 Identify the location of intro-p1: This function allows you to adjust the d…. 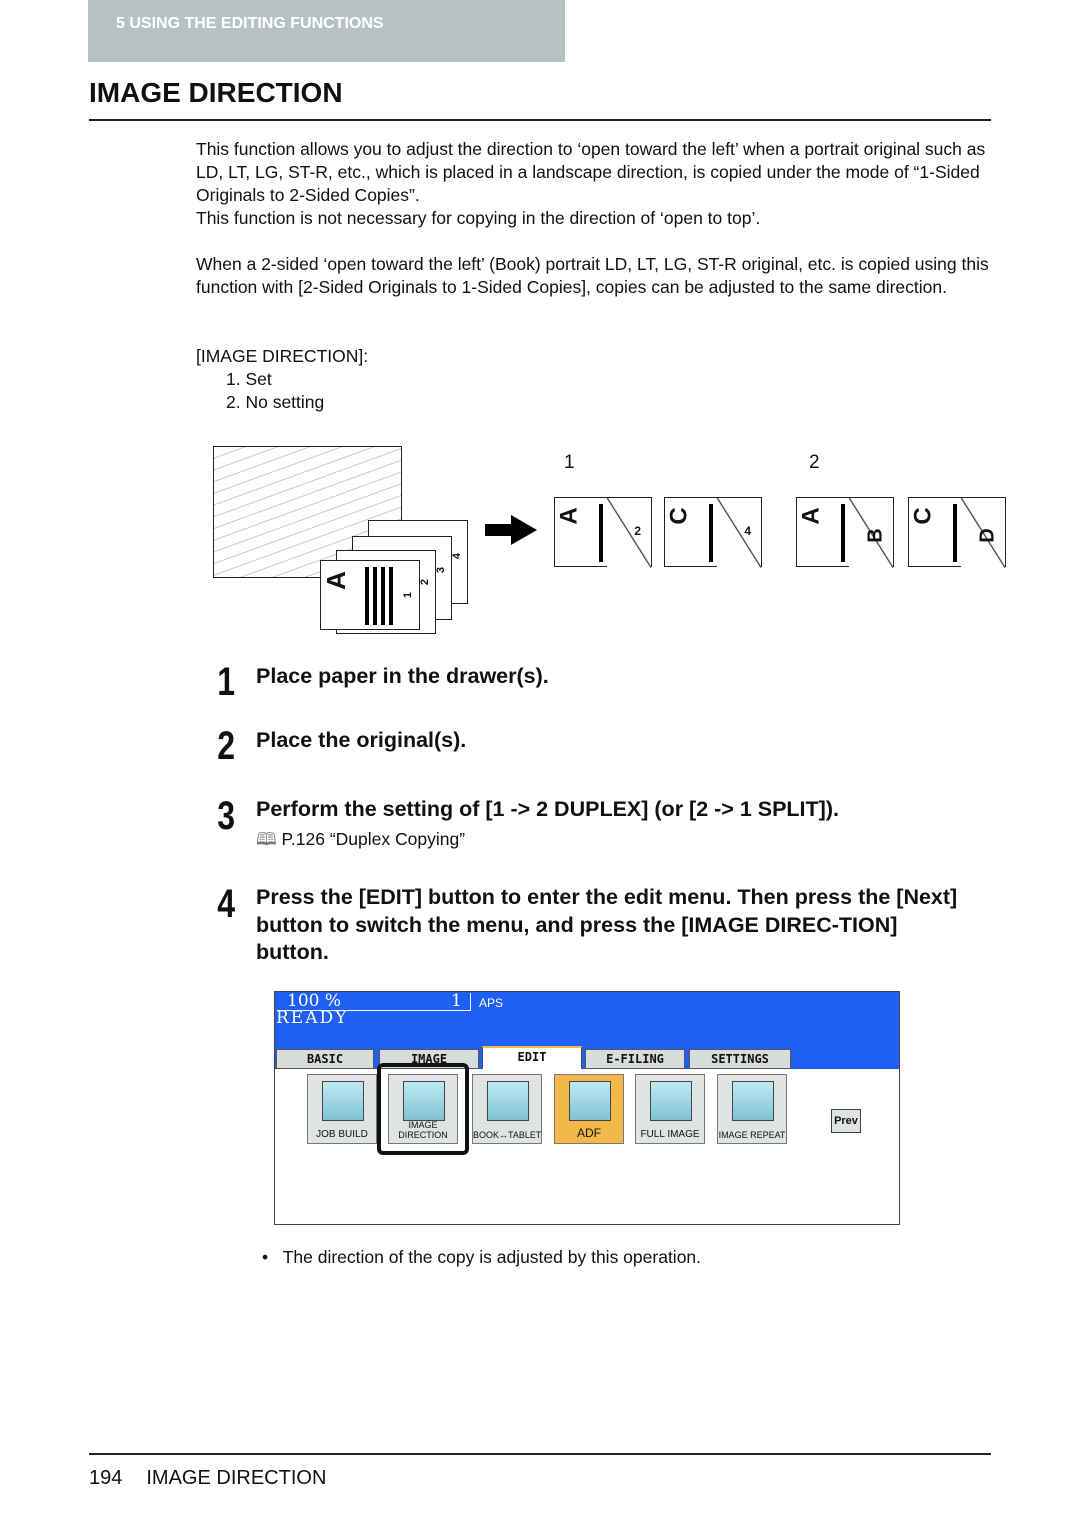
(591, 172).